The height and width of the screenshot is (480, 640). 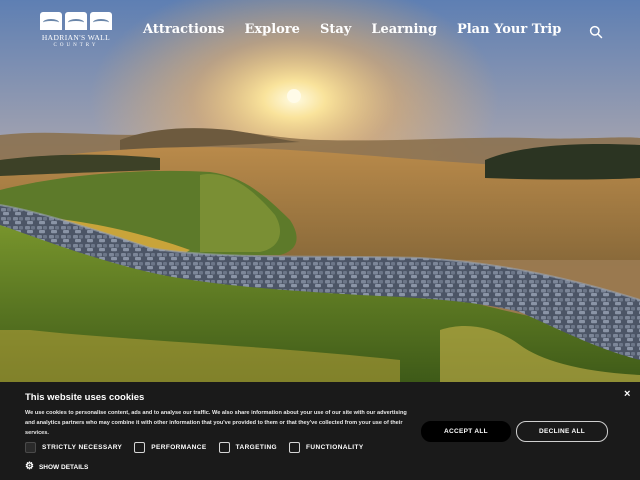 What do you see at coordinates (335, 447) in the screenshot?
I see `category-label: FUNCTIONALITY` at bounding box center [335, 447].